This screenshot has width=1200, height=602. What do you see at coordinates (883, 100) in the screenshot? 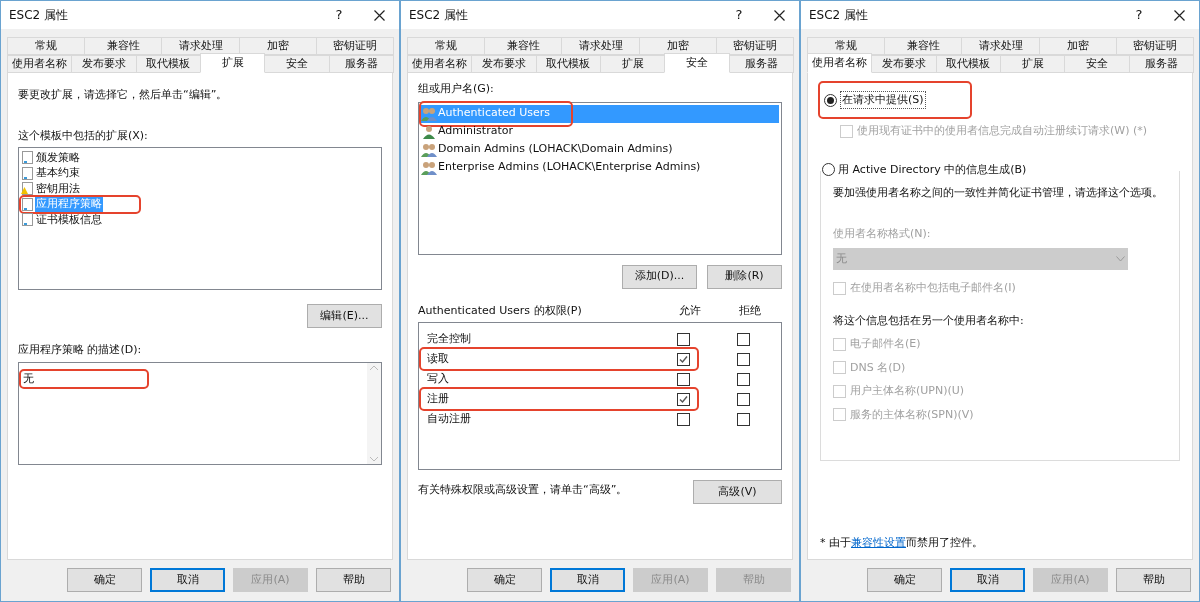
I see `radio-label: 在请求中提供(S)` at bounding box center [883, 100].